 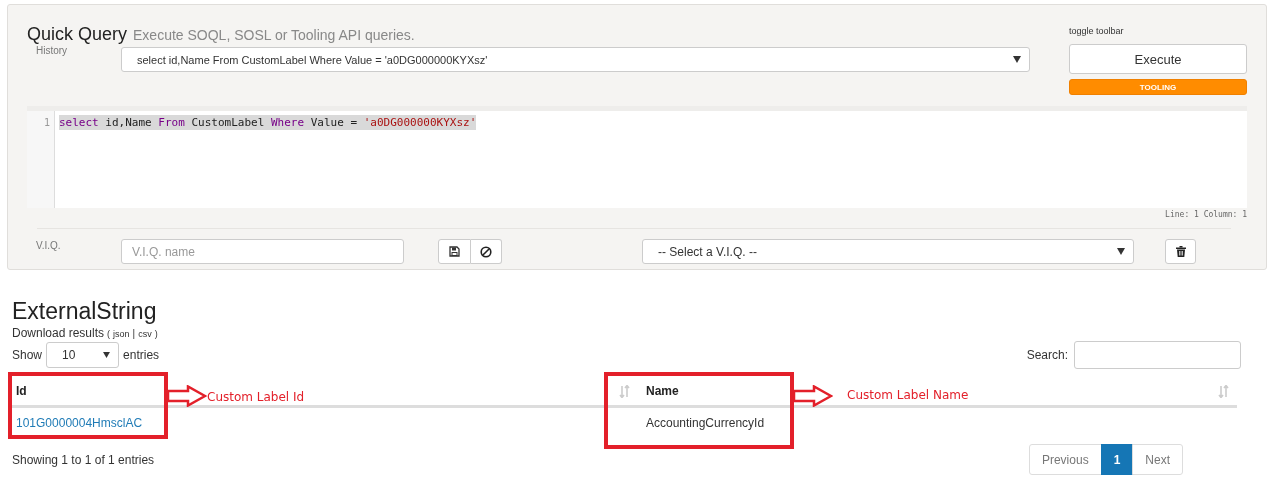 What do you see at coordinates (705, 422) in the screenshot?
I see `table-cell: AccountingCurrencyId` at bounding box center [705, 422].